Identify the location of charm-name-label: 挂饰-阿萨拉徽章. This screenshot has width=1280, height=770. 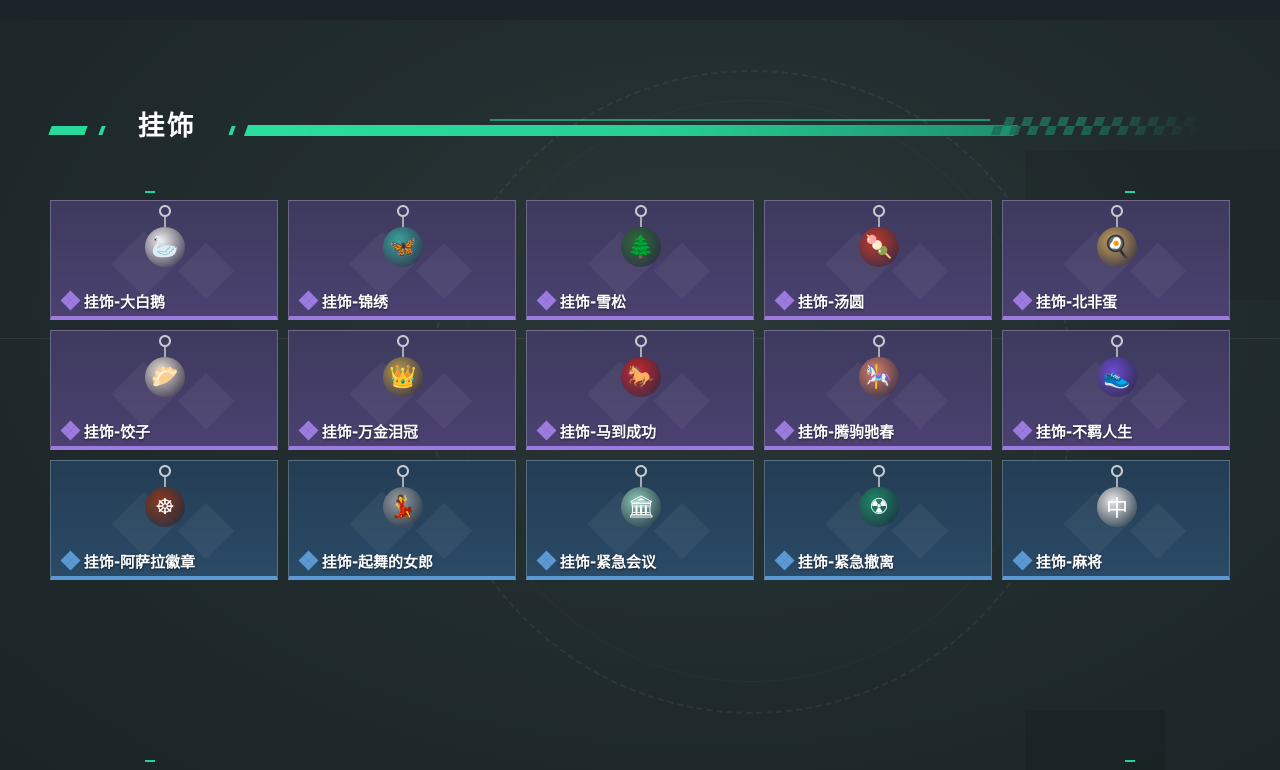
(140, 561).